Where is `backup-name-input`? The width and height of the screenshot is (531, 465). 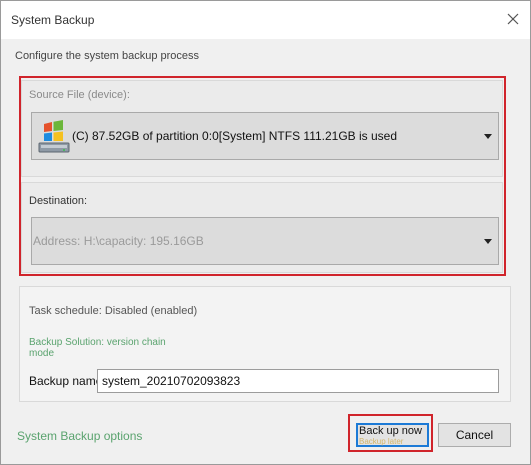
backup-name-input is located at coordinates (298, 381).